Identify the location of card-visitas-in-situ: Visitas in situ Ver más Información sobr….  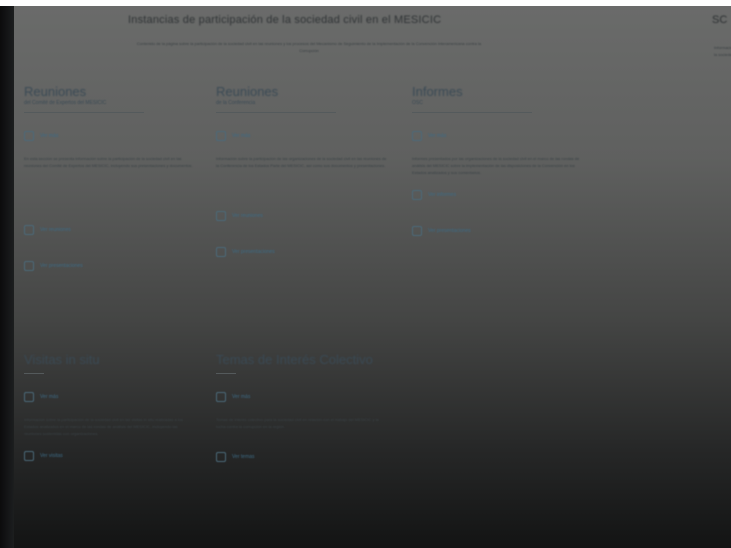
(110, 406).